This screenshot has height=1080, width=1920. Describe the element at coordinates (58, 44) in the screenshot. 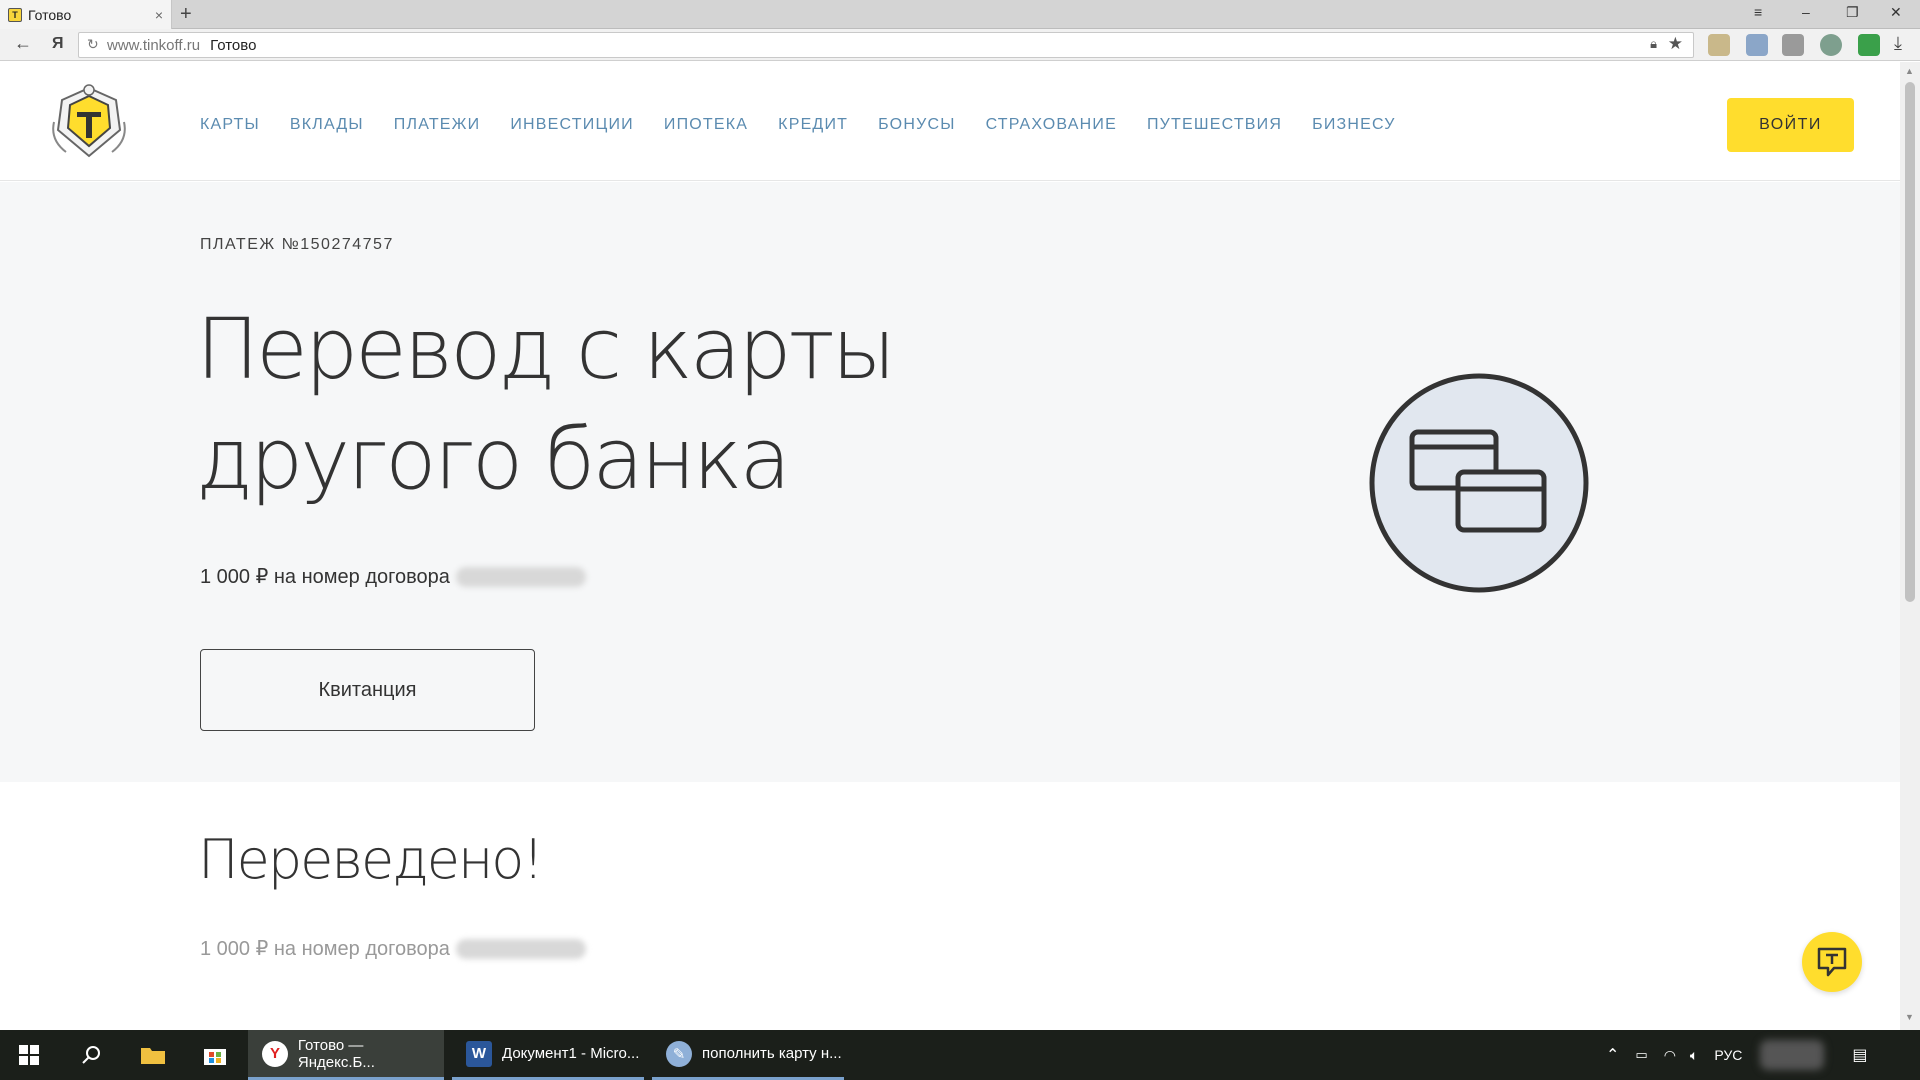

I see `yandex-logo-icon: Я` at that location.